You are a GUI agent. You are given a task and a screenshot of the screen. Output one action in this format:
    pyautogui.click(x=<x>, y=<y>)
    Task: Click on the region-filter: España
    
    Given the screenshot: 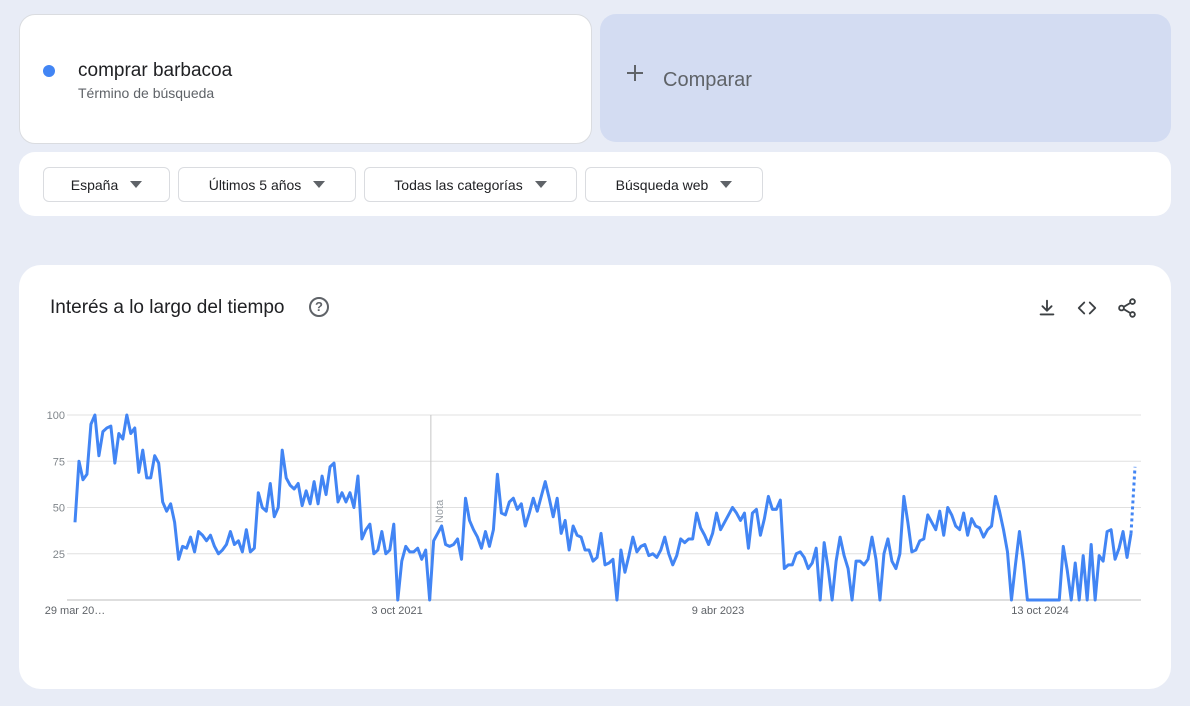 What is the action you would take?
    pyautogui.click(x=106, y=184)
    